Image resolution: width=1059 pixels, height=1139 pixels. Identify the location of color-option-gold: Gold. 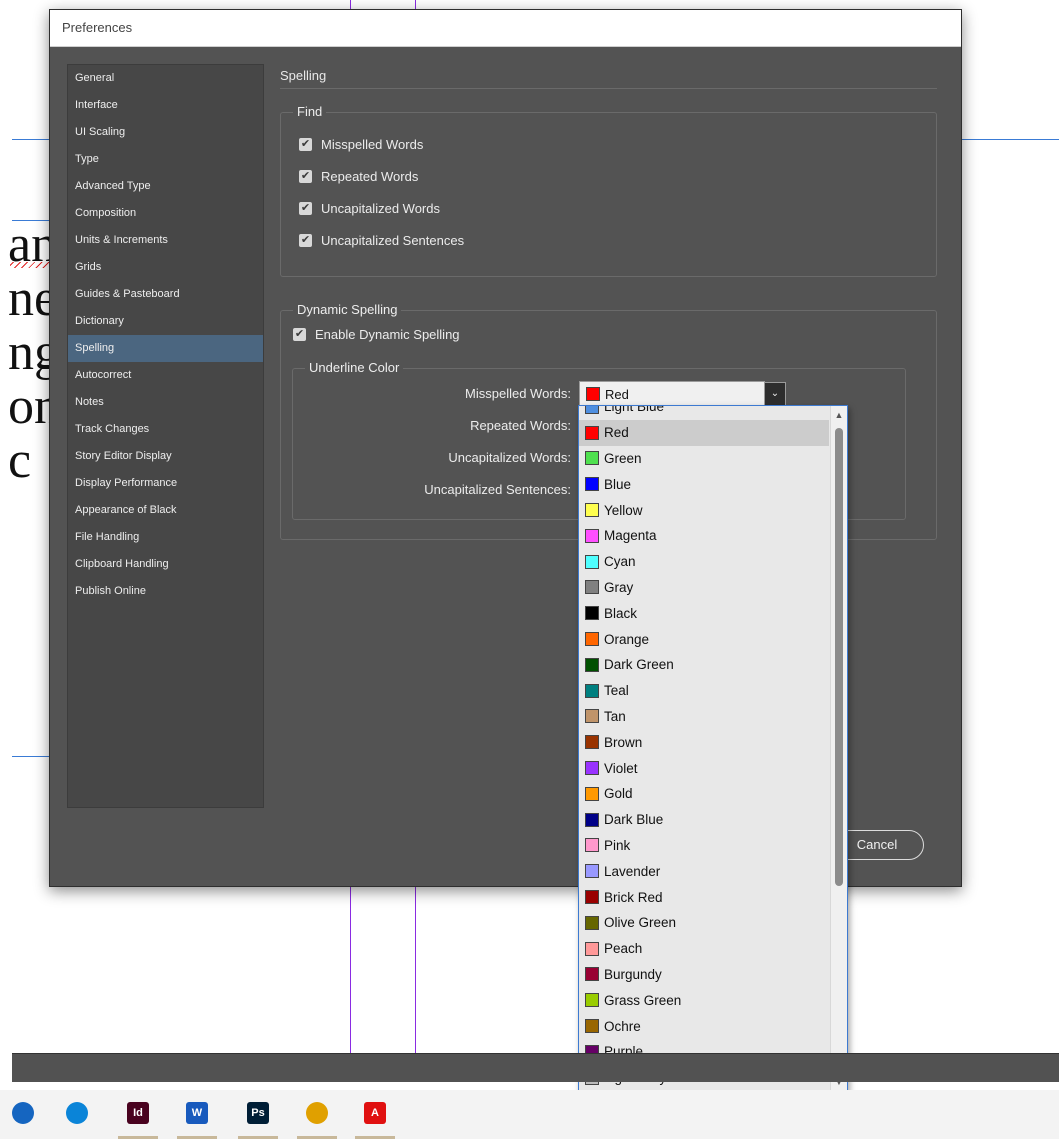
(704, 794).